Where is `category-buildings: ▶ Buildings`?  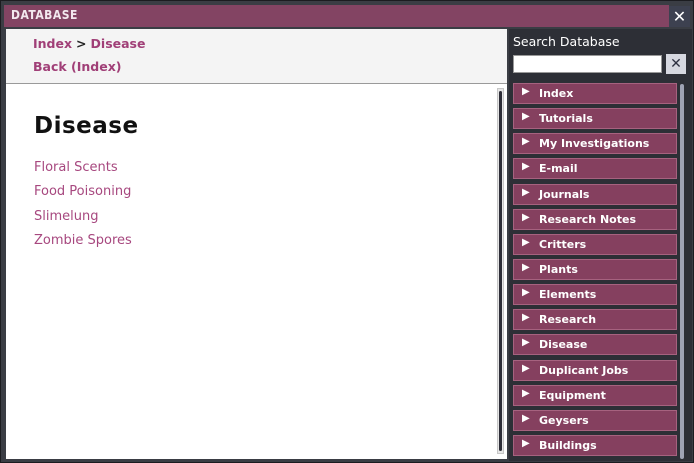
category-buildings: ▶ Buildings is located at coordinates (595, 445).